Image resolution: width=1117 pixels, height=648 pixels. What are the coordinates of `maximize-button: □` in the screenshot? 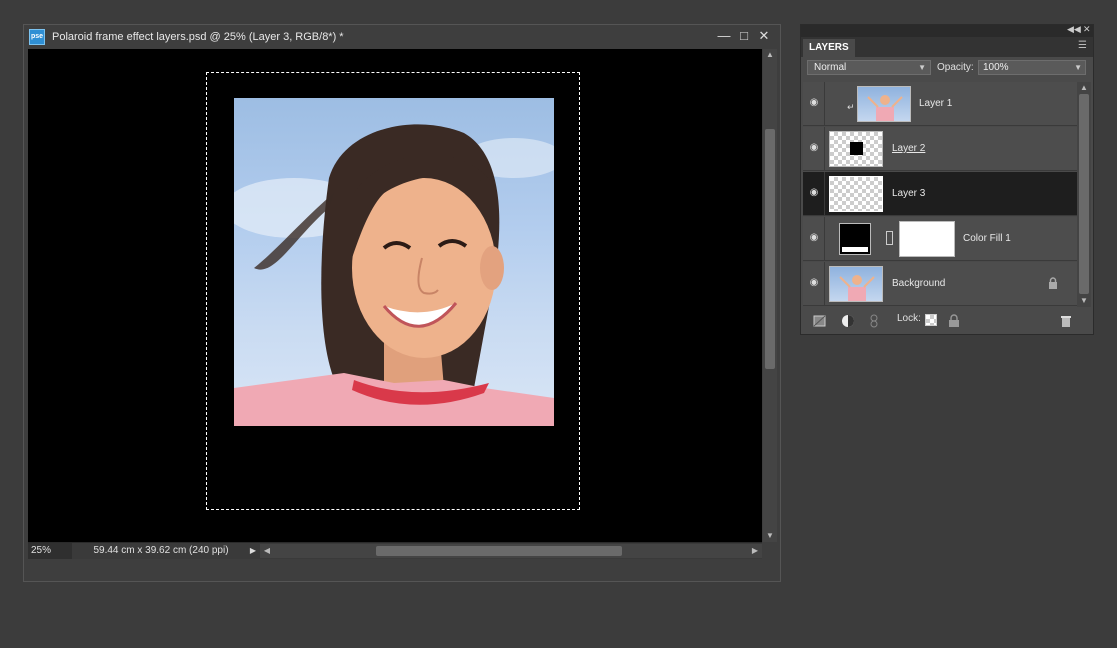 It's located at (744, 36).